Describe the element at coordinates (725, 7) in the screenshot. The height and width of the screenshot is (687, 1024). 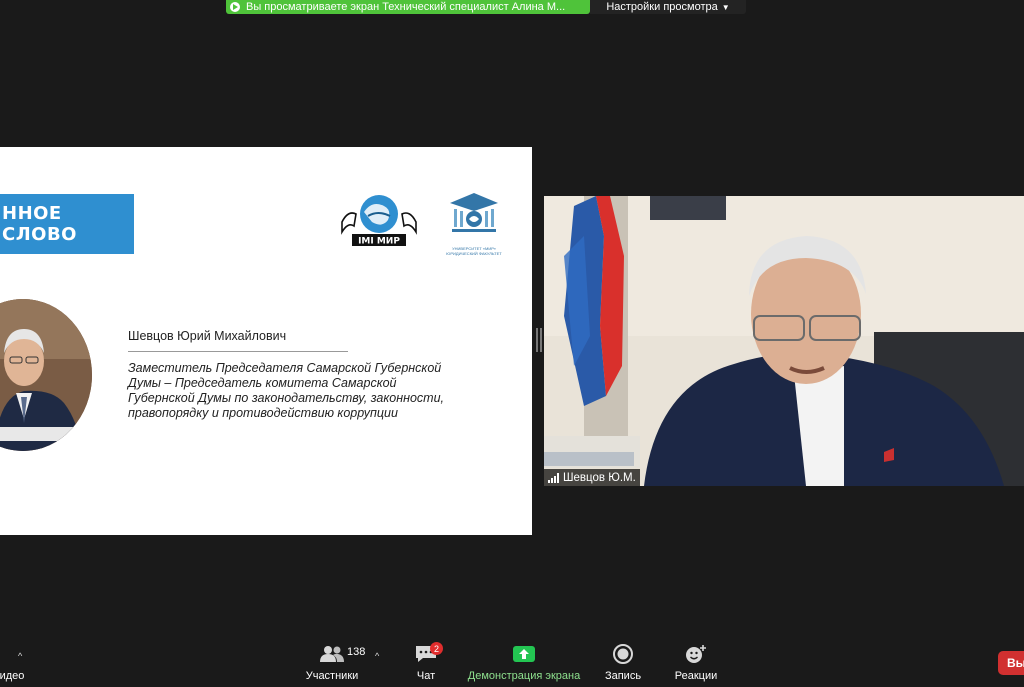
I see `chevron-down-icon: ▼` at that location.